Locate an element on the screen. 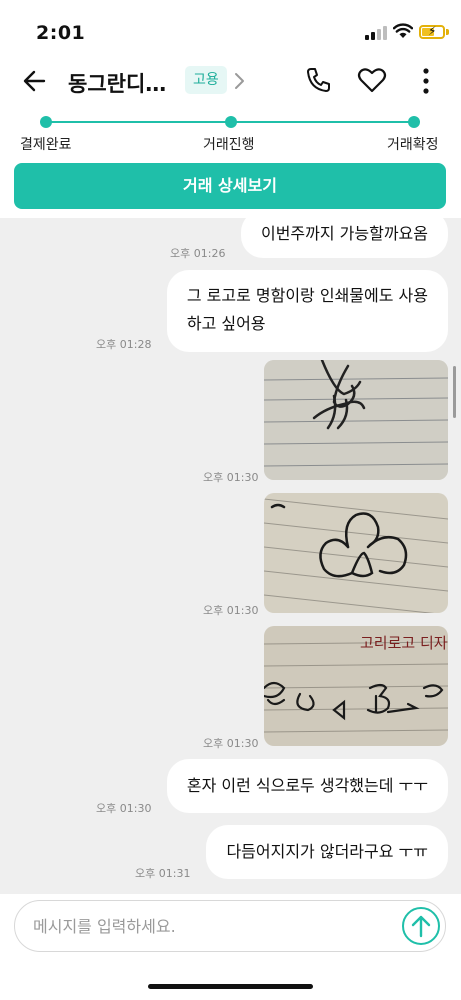 The height and width of the screenshot is (1000, 461). message-bubble: 이번주까지 가능할까요옴 is located at coordinates (344, 238).